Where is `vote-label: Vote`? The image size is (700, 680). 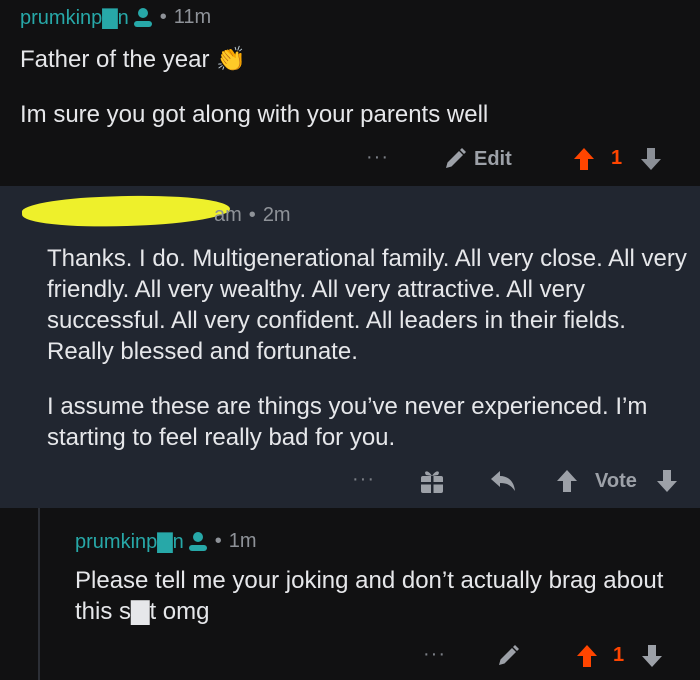
vote-label: Vote is located at coordinates (616, 481).